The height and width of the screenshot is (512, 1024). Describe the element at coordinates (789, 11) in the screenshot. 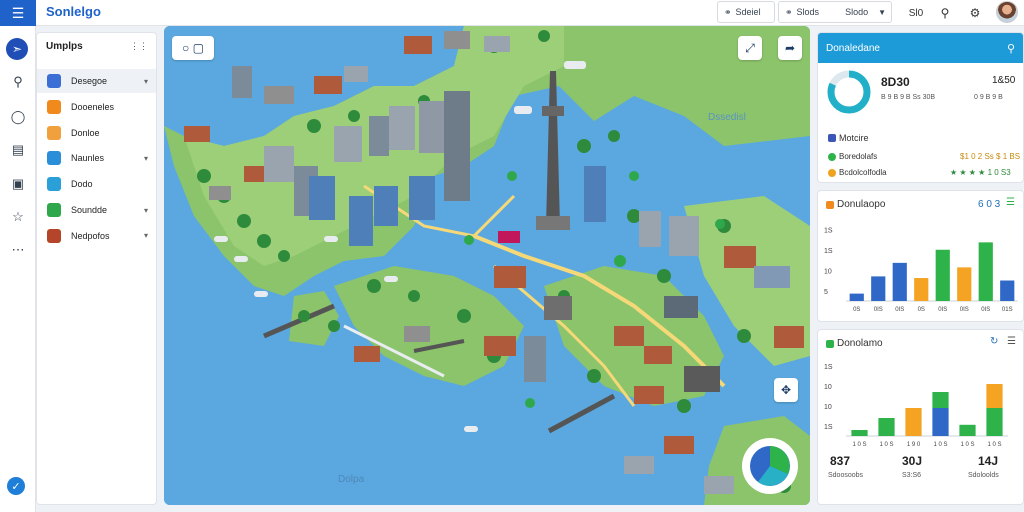

I see `pin-icon-2: ⚭` at that location.